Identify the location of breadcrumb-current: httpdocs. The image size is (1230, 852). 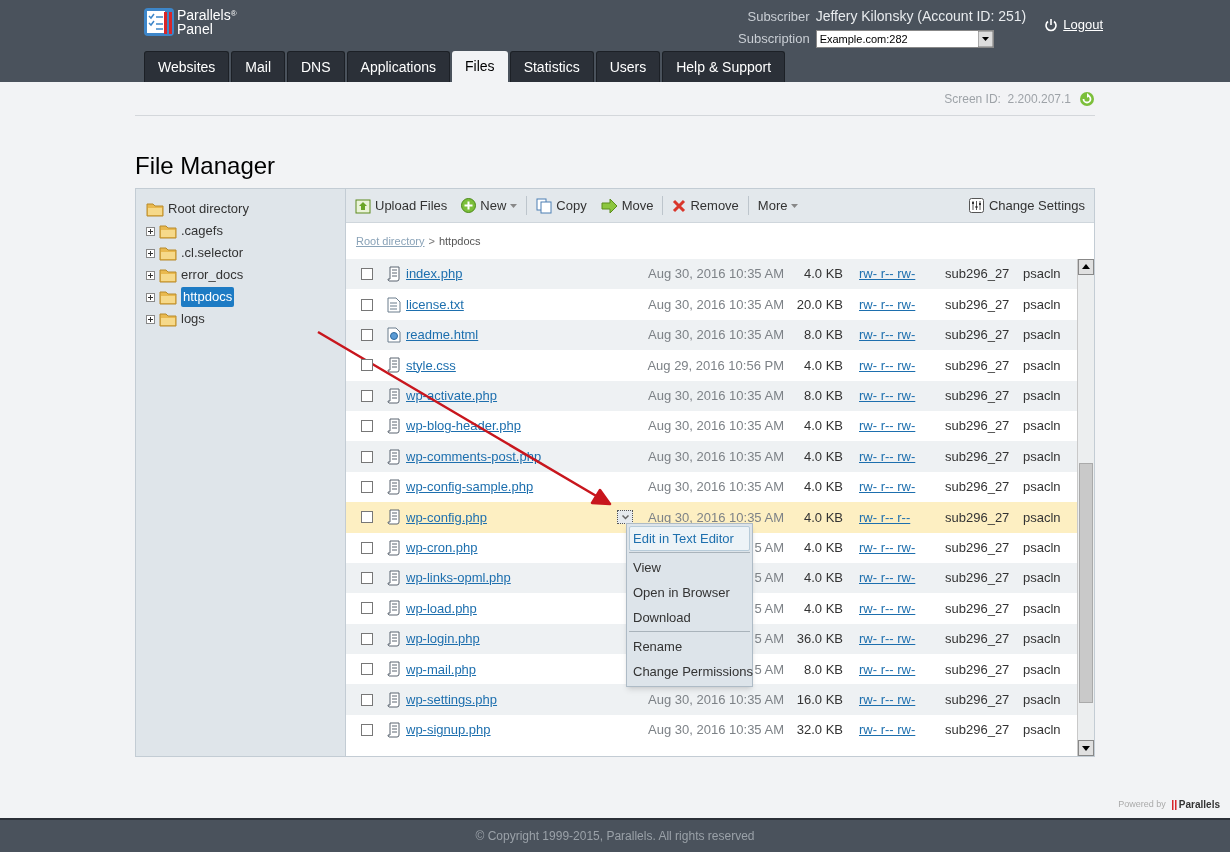
(459, 241).